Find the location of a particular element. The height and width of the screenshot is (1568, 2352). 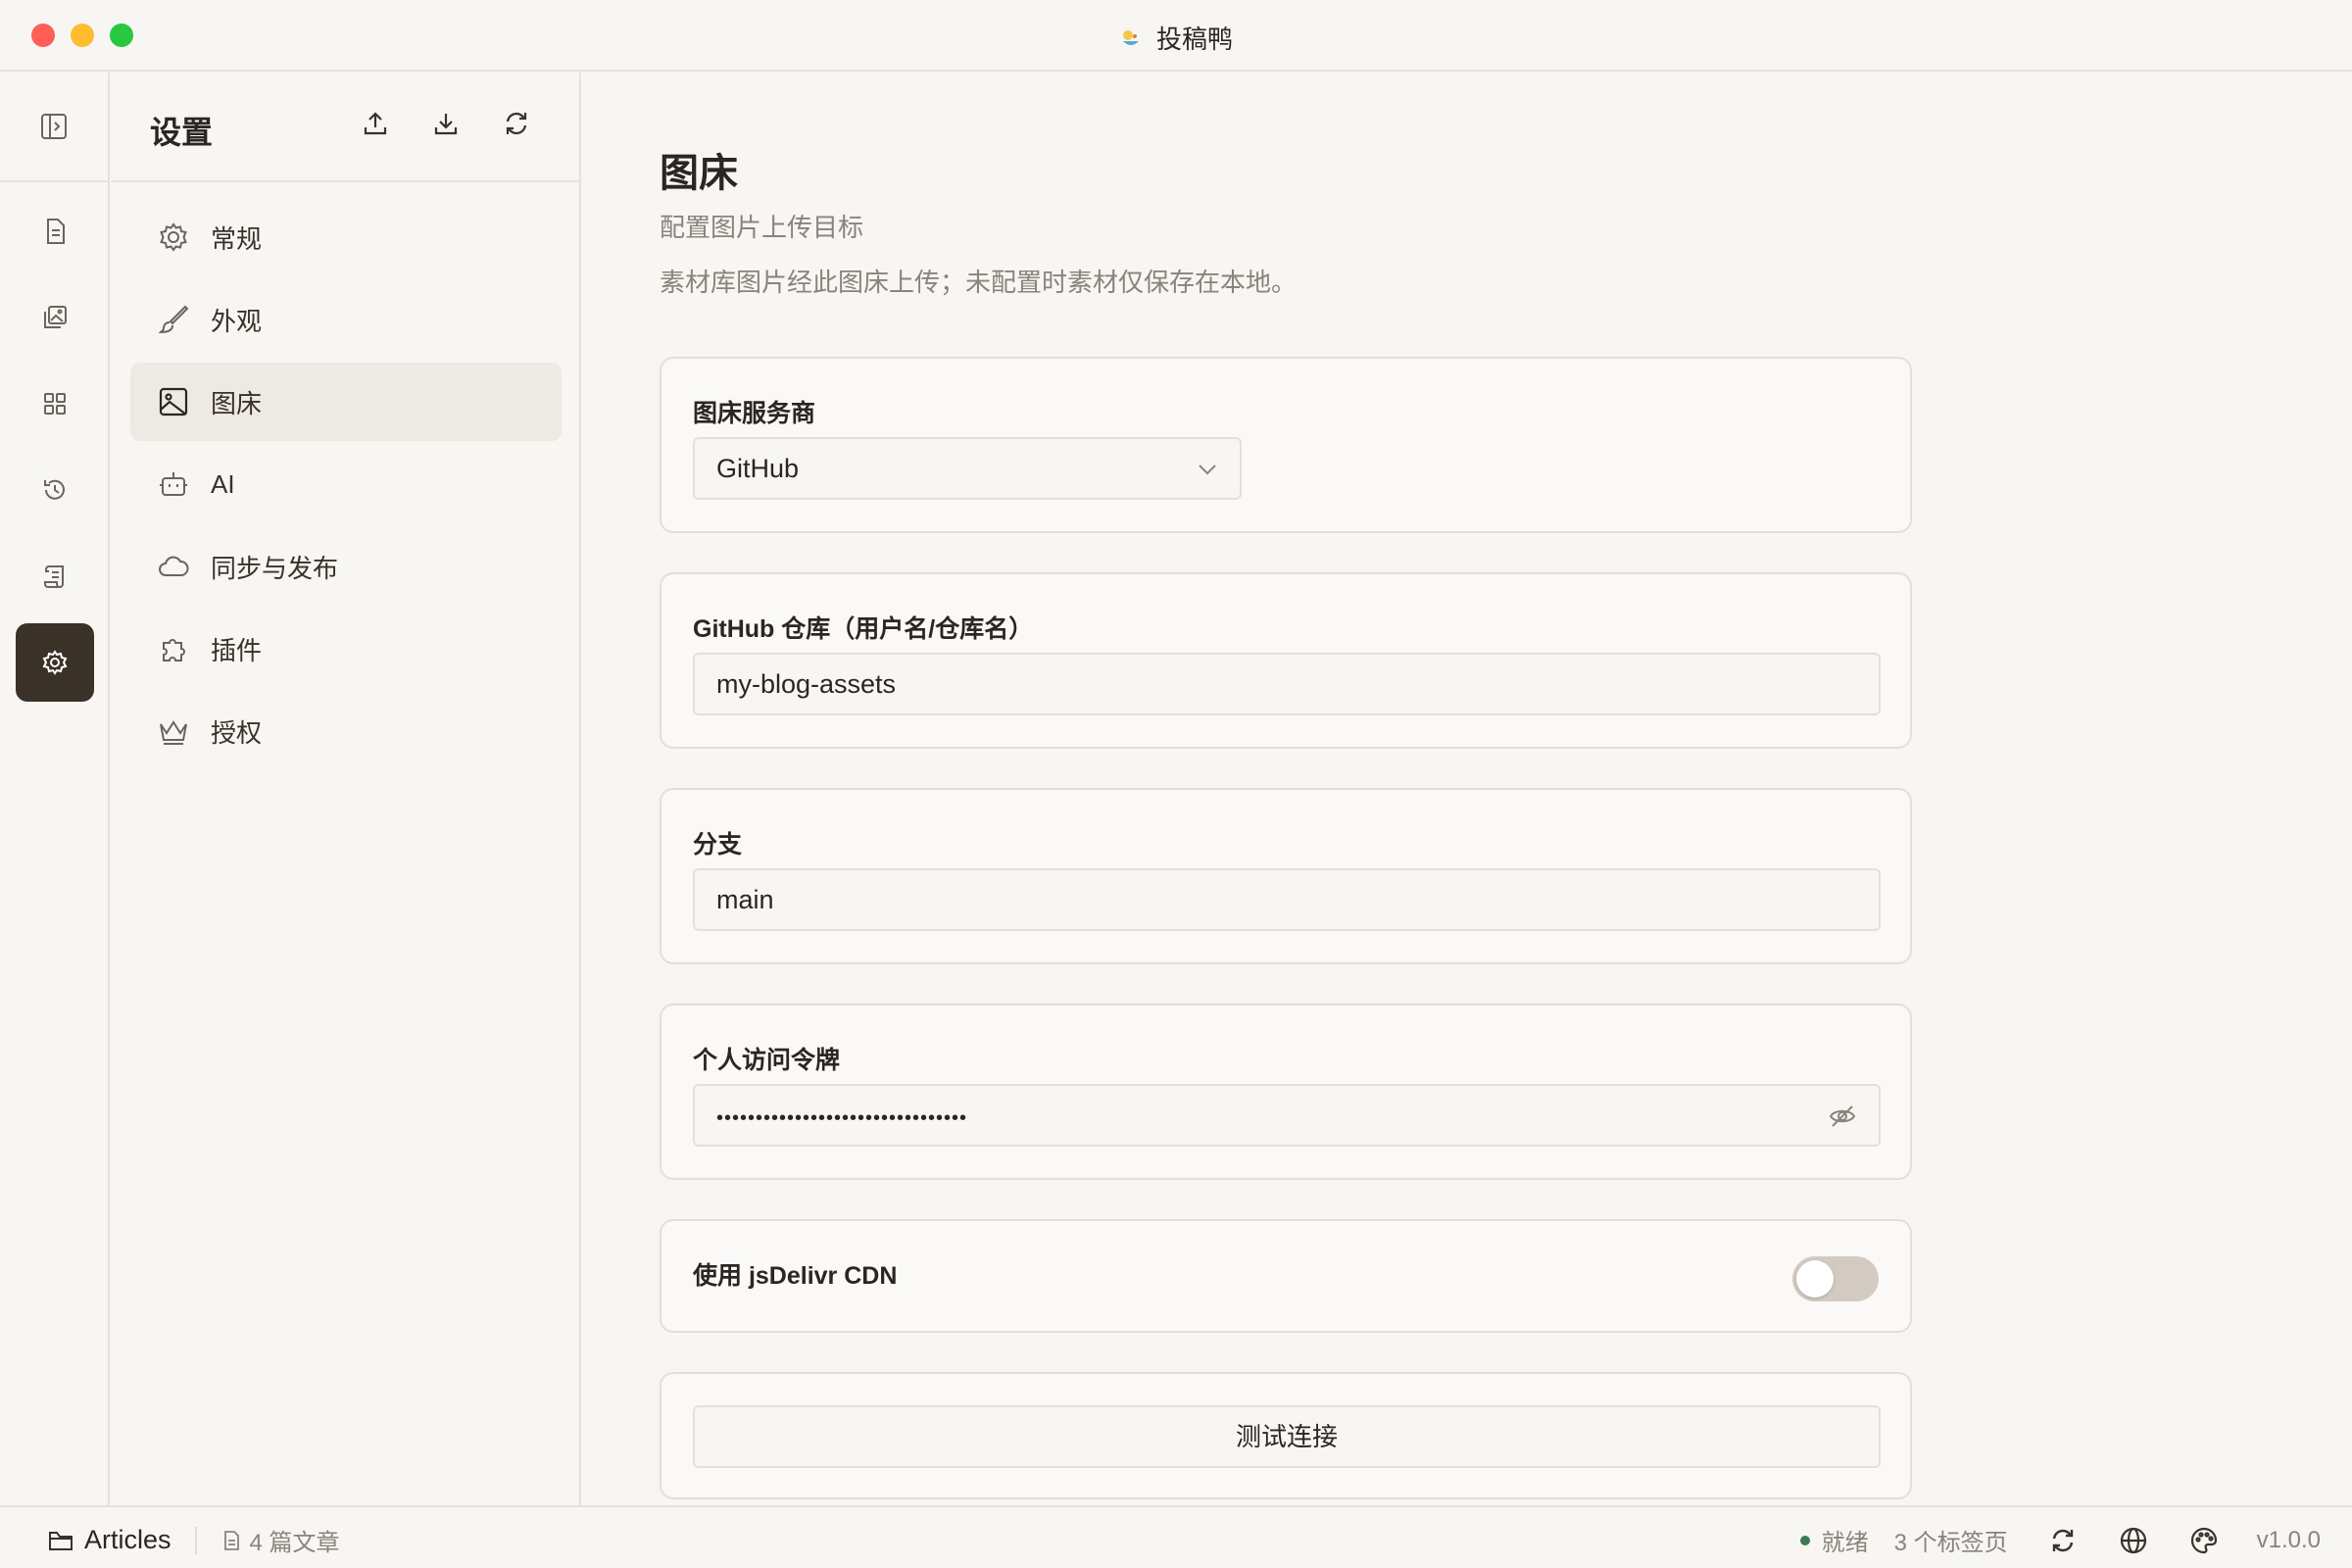

eye-off-icon is located at coordinates (1842, 1116).